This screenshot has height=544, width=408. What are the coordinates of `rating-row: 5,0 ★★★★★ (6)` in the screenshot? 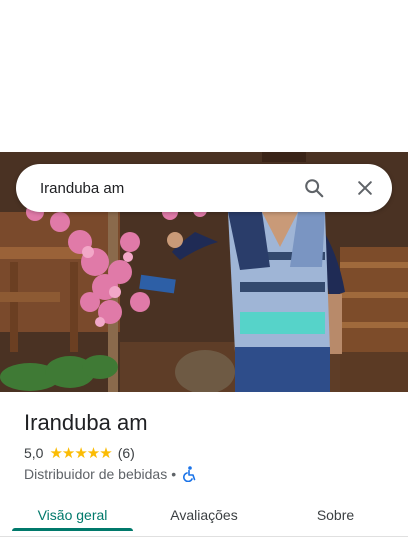 It's located at (79, 453).